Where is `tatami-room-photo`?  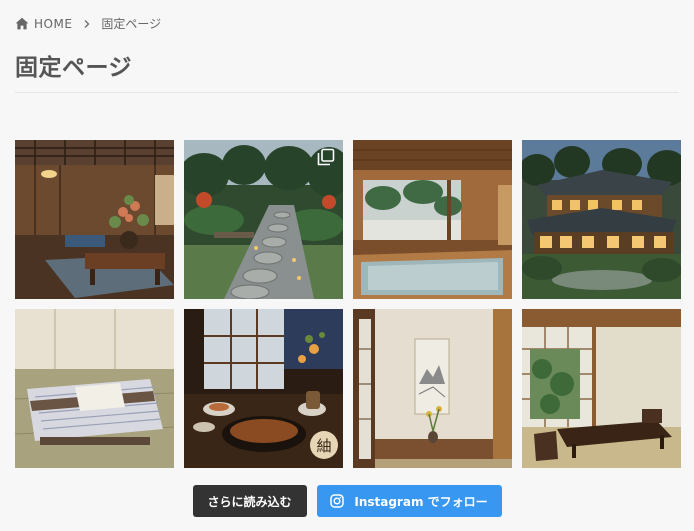
tatami-room-photo is located at coordinates (601, 388).